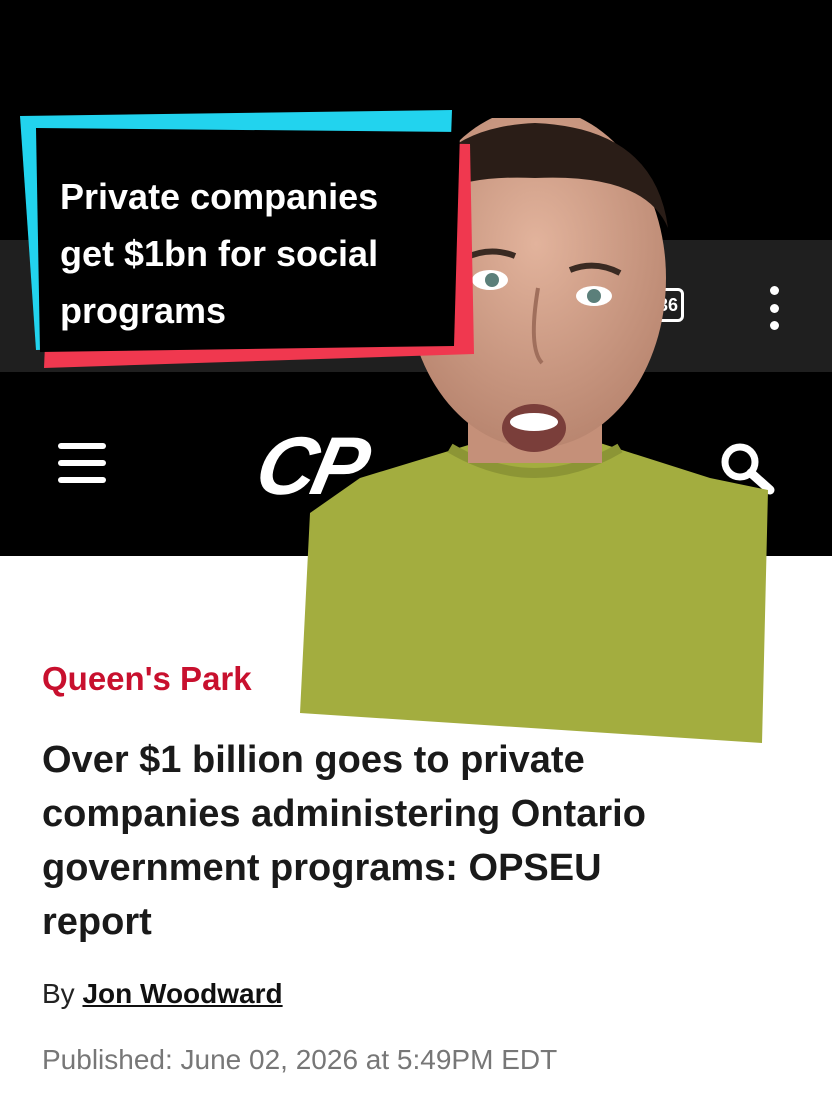  Describe the element at coordinates (143, 310) in the screenshot. I see `caption-line: programs` at that location.